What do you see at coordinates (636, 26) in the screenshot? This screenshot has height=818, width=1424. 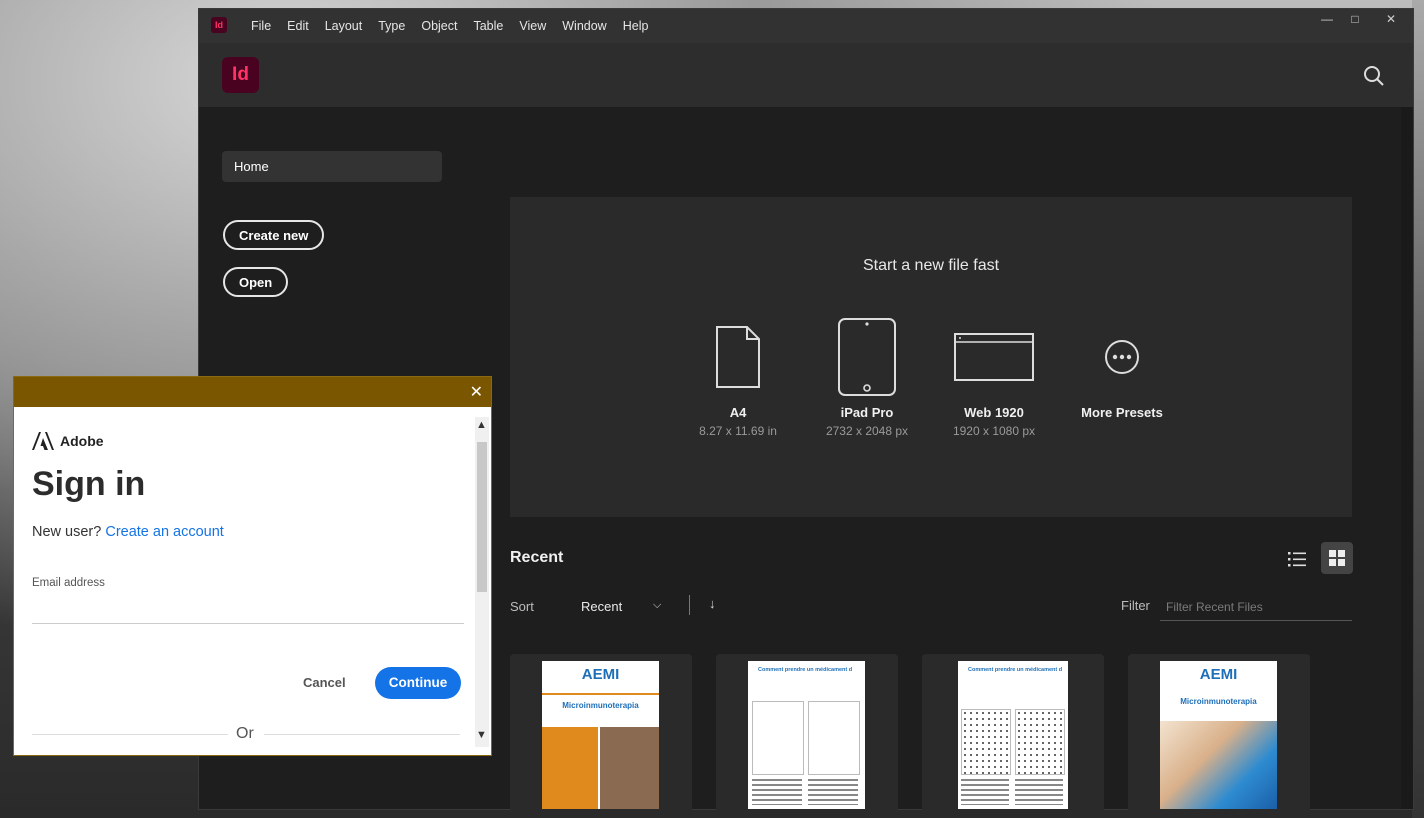 I see `menu-help: Help` at bounding box center [636, 26].